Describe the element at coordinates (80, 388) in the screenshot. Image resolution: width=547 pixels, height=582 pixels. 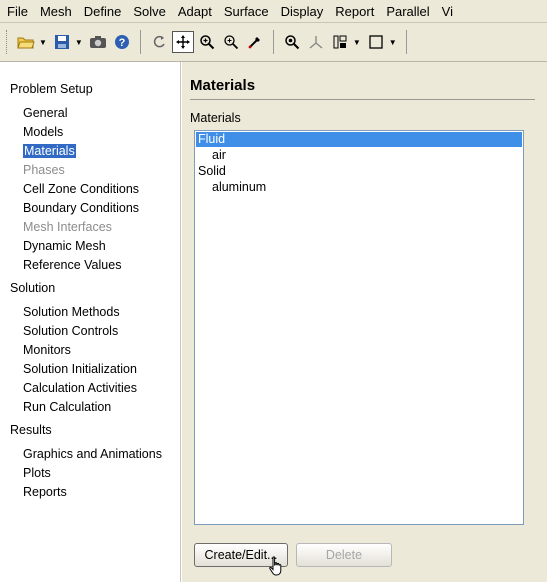
I see `nav-item-calculation-activities: Calculation Activities` at that location.